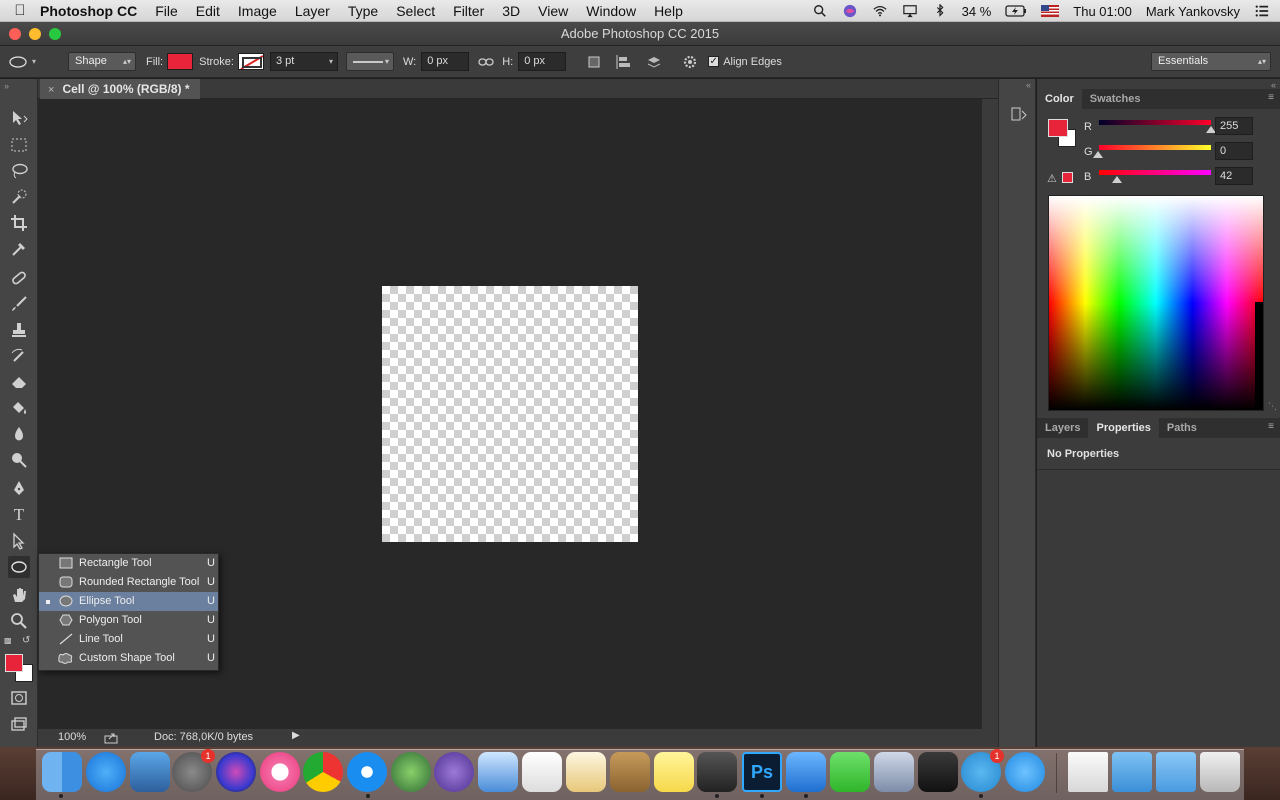 This screenshot has width=1280, height=800. Describe the element at coordinates (1271, 97) in the screenshot. I see `panel-menu-icon: ≡` at that location.